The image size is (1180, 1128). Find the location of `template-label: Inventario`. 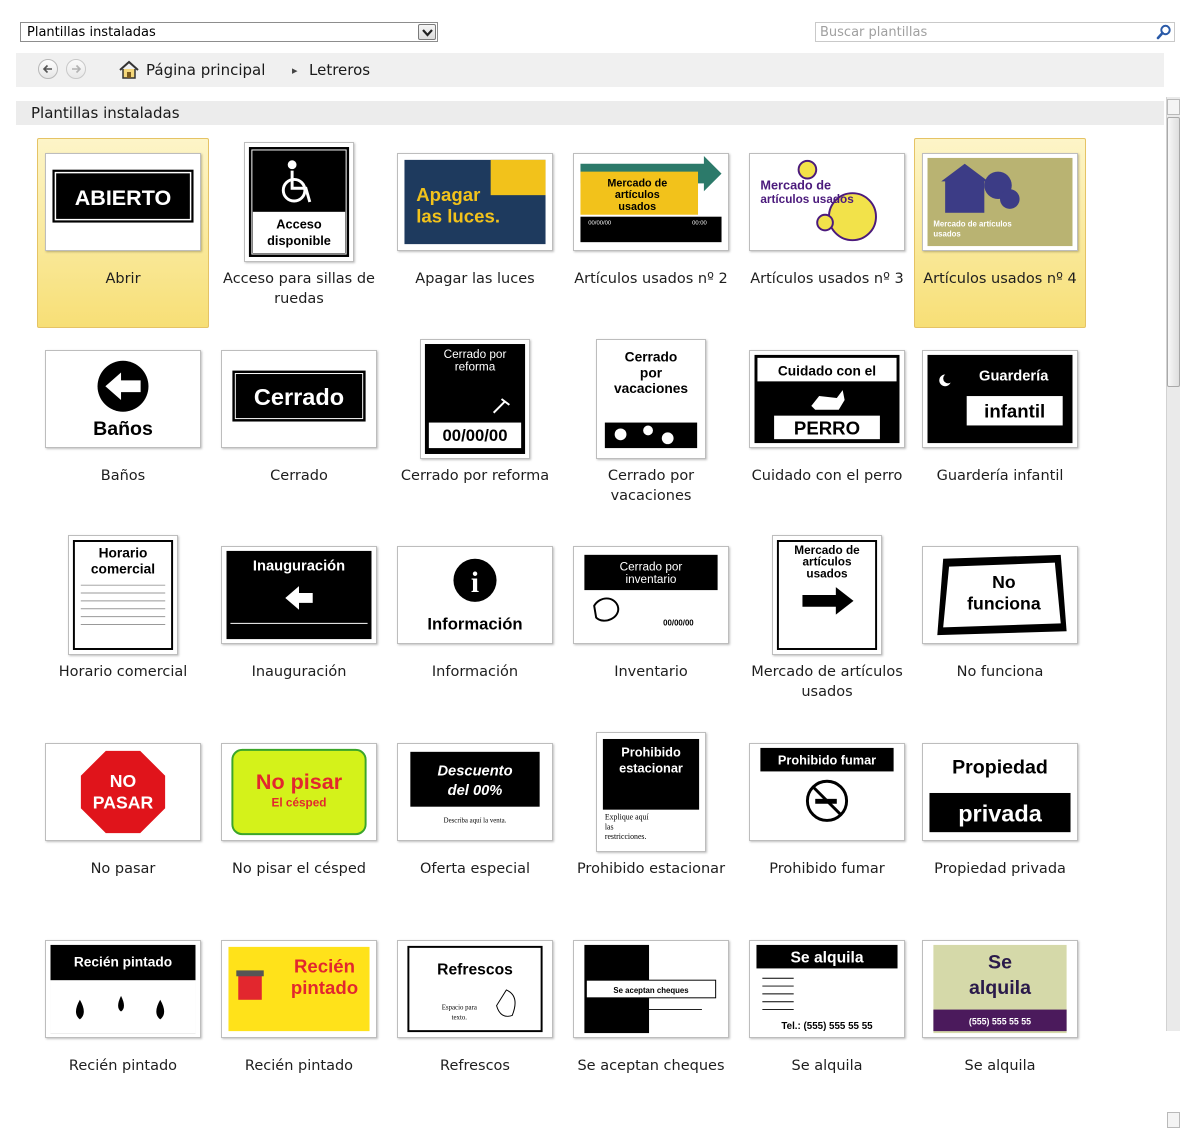

template-label: Inventario is located at coordinates (651, 672).